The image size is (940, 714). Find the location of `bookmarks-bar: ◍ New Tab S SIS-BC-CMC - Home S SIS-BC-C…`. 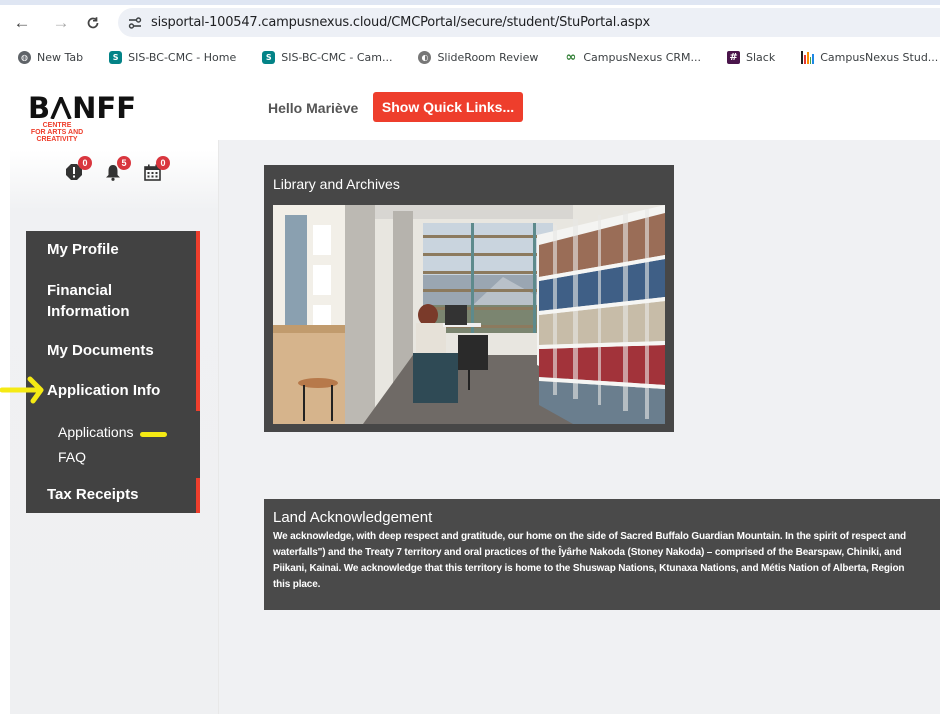

bookmarks-bar: ◍ New Tab S SIS-BC-CMC - Home S SIS-BC-C… is located at coordinates (470, 57).